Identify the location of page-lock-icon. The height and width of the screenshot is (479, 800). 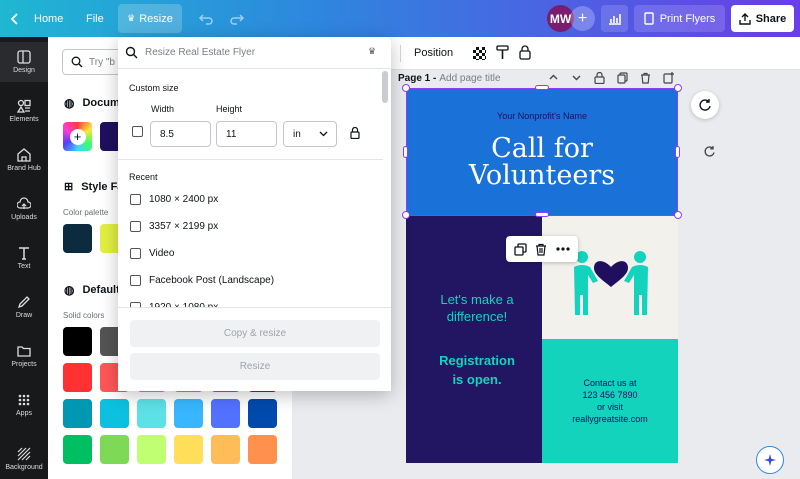
(599, 78).